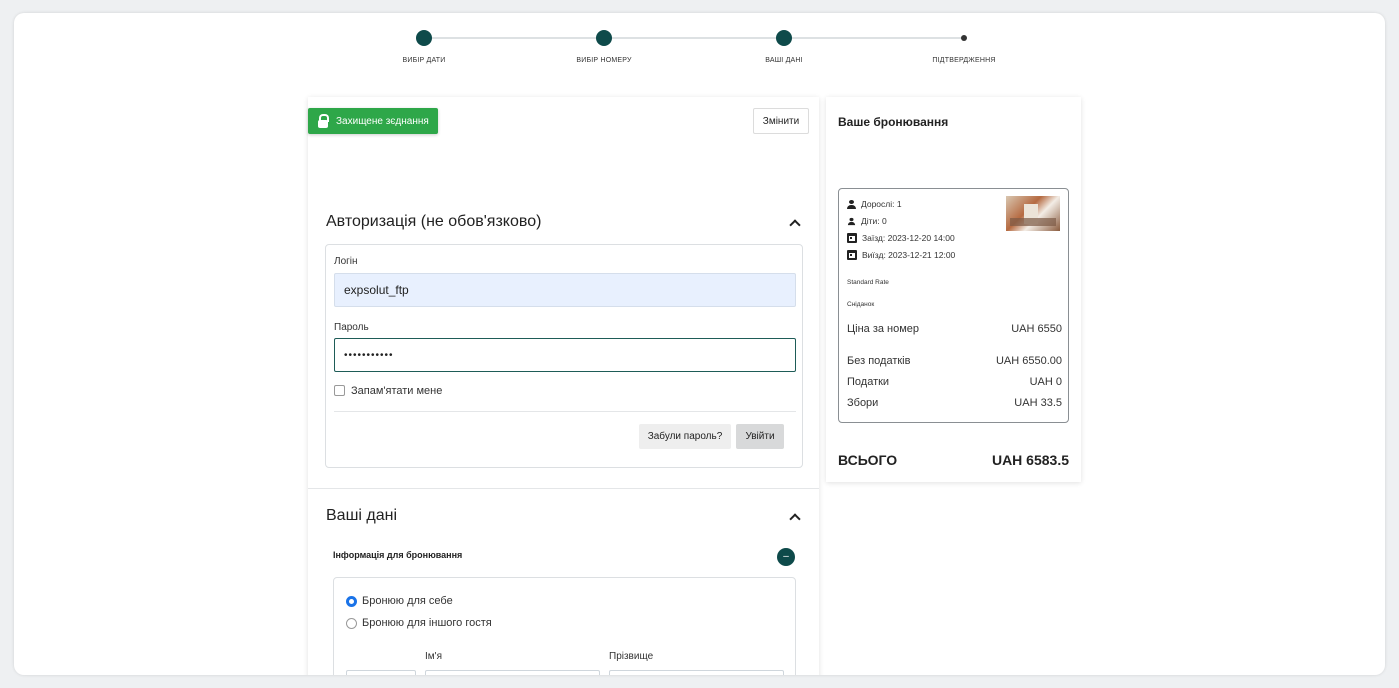  I want to click on booking-info-heading: Інформація для бронювання, so click(398, 555).